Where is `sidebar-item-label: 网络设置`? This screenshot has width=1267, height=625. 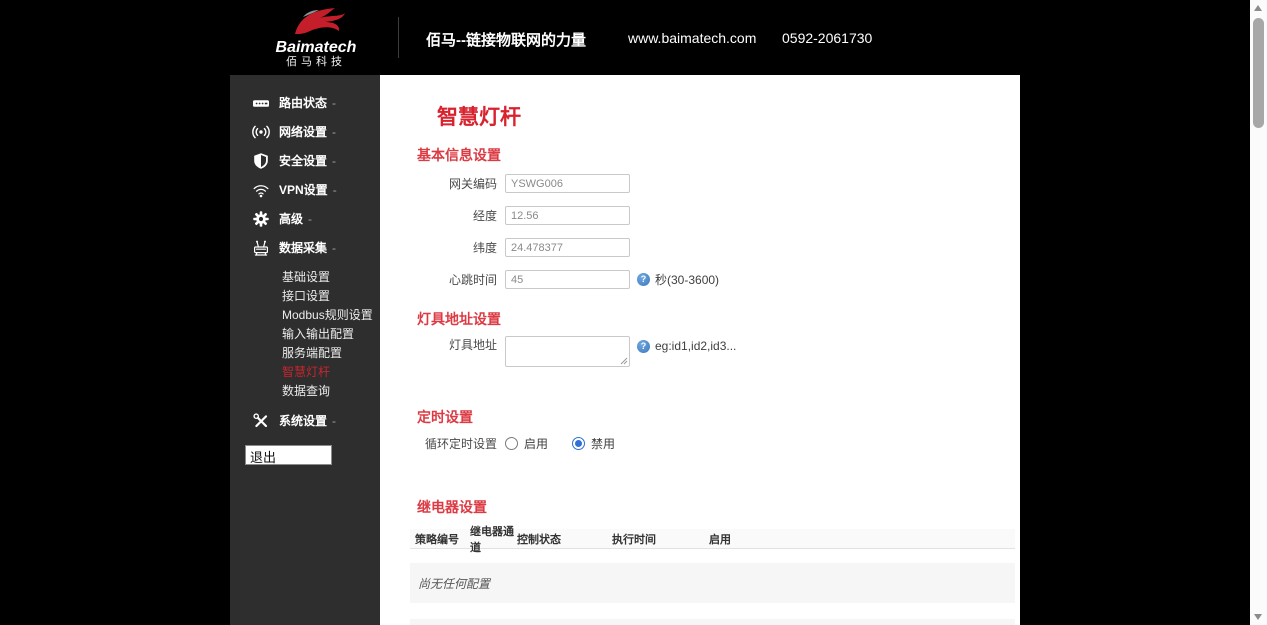 sidebar-item-label: 网络设置 is located at coordinates (303, 132).